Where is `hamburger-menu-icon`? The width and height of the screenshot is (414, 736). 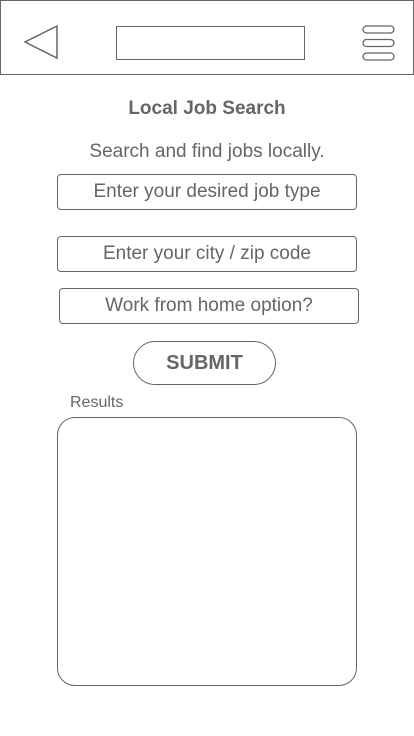
hamburger-menu-icon is located at coordinates (379, 43).